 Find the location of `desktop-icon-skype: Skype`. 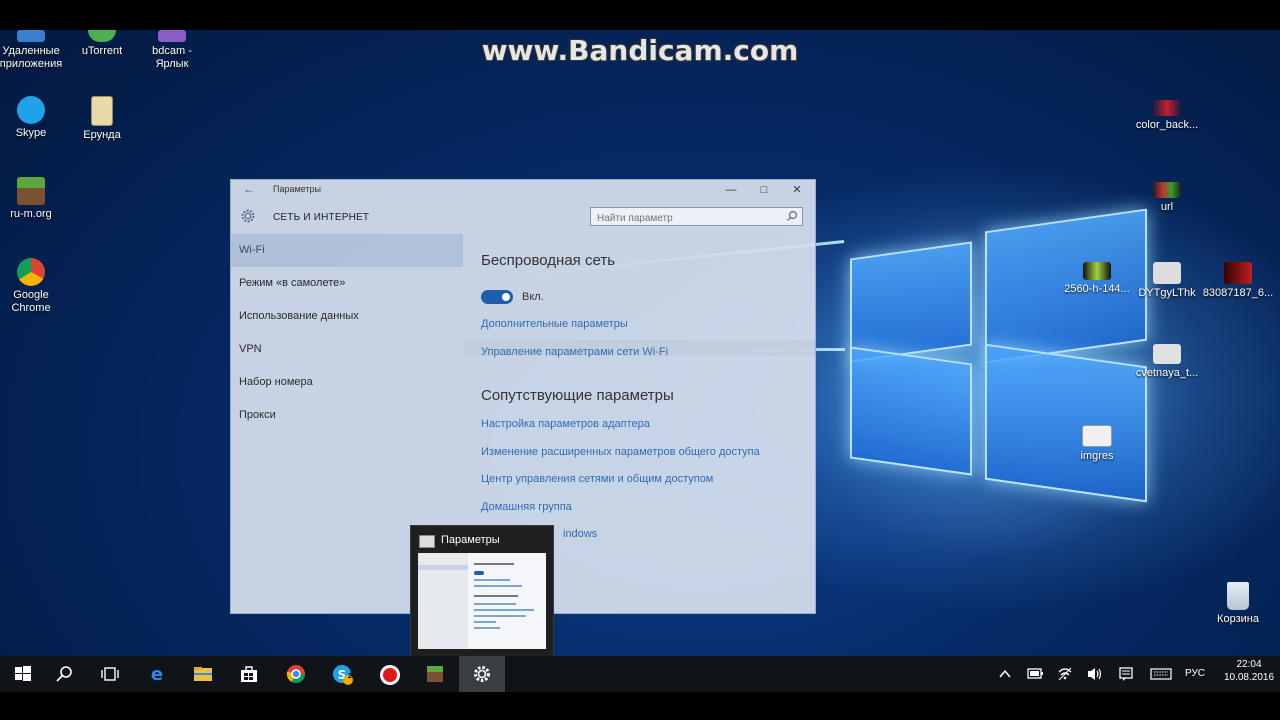

desktop-icon-skype: Skype is located at coordinates (34, 118).